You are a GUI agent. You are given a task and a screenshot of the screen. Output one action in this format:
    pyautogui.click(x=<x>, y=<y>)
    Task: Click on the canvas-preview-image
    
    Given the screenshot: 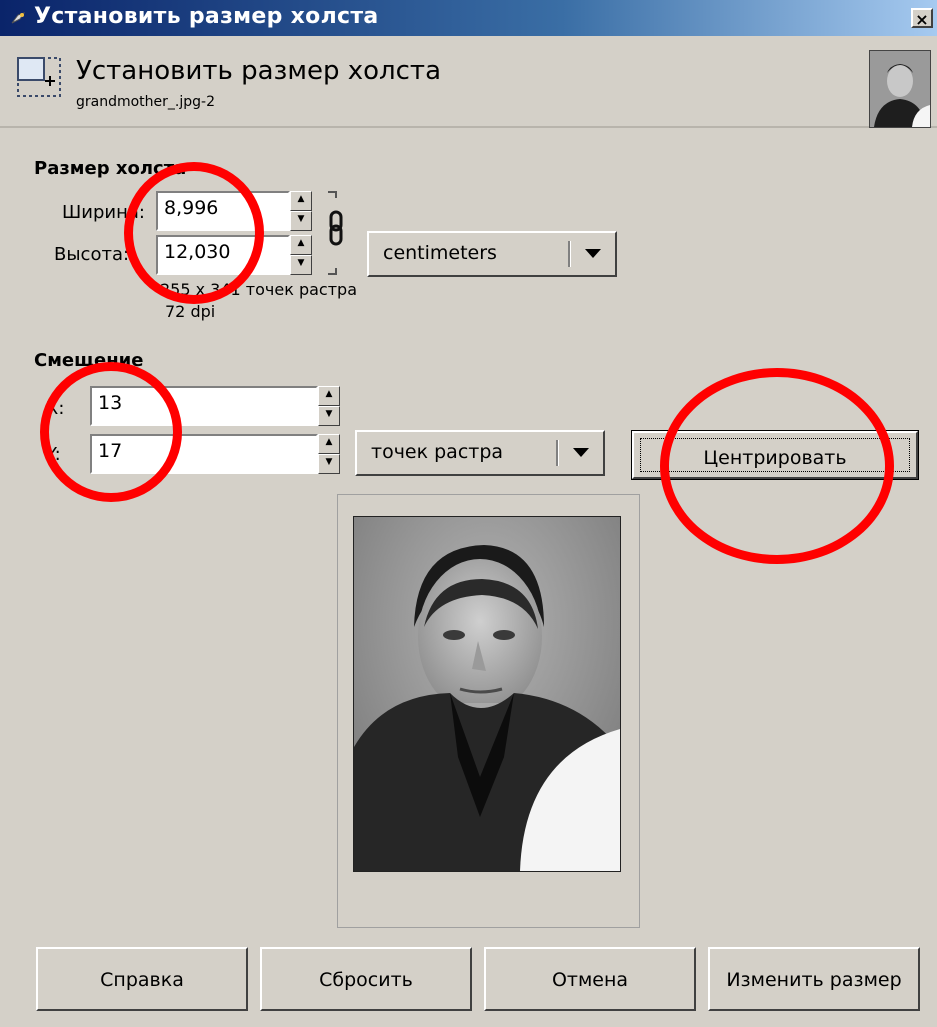 What is the action you would take?
    pyautogui.click(x=487, y=694)
    